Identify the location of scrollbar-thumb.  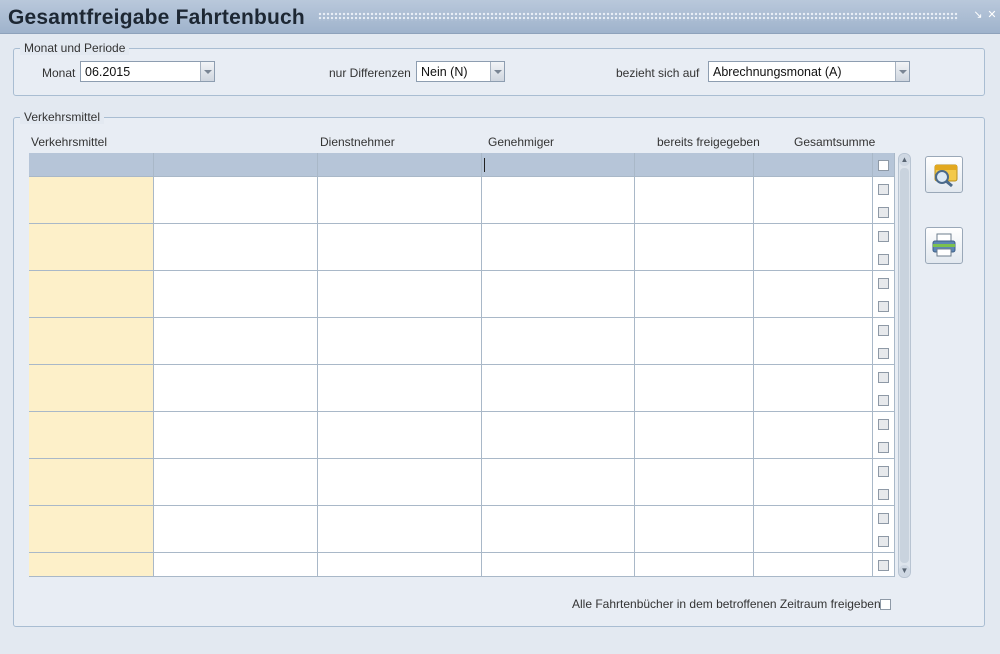
(904, 365).